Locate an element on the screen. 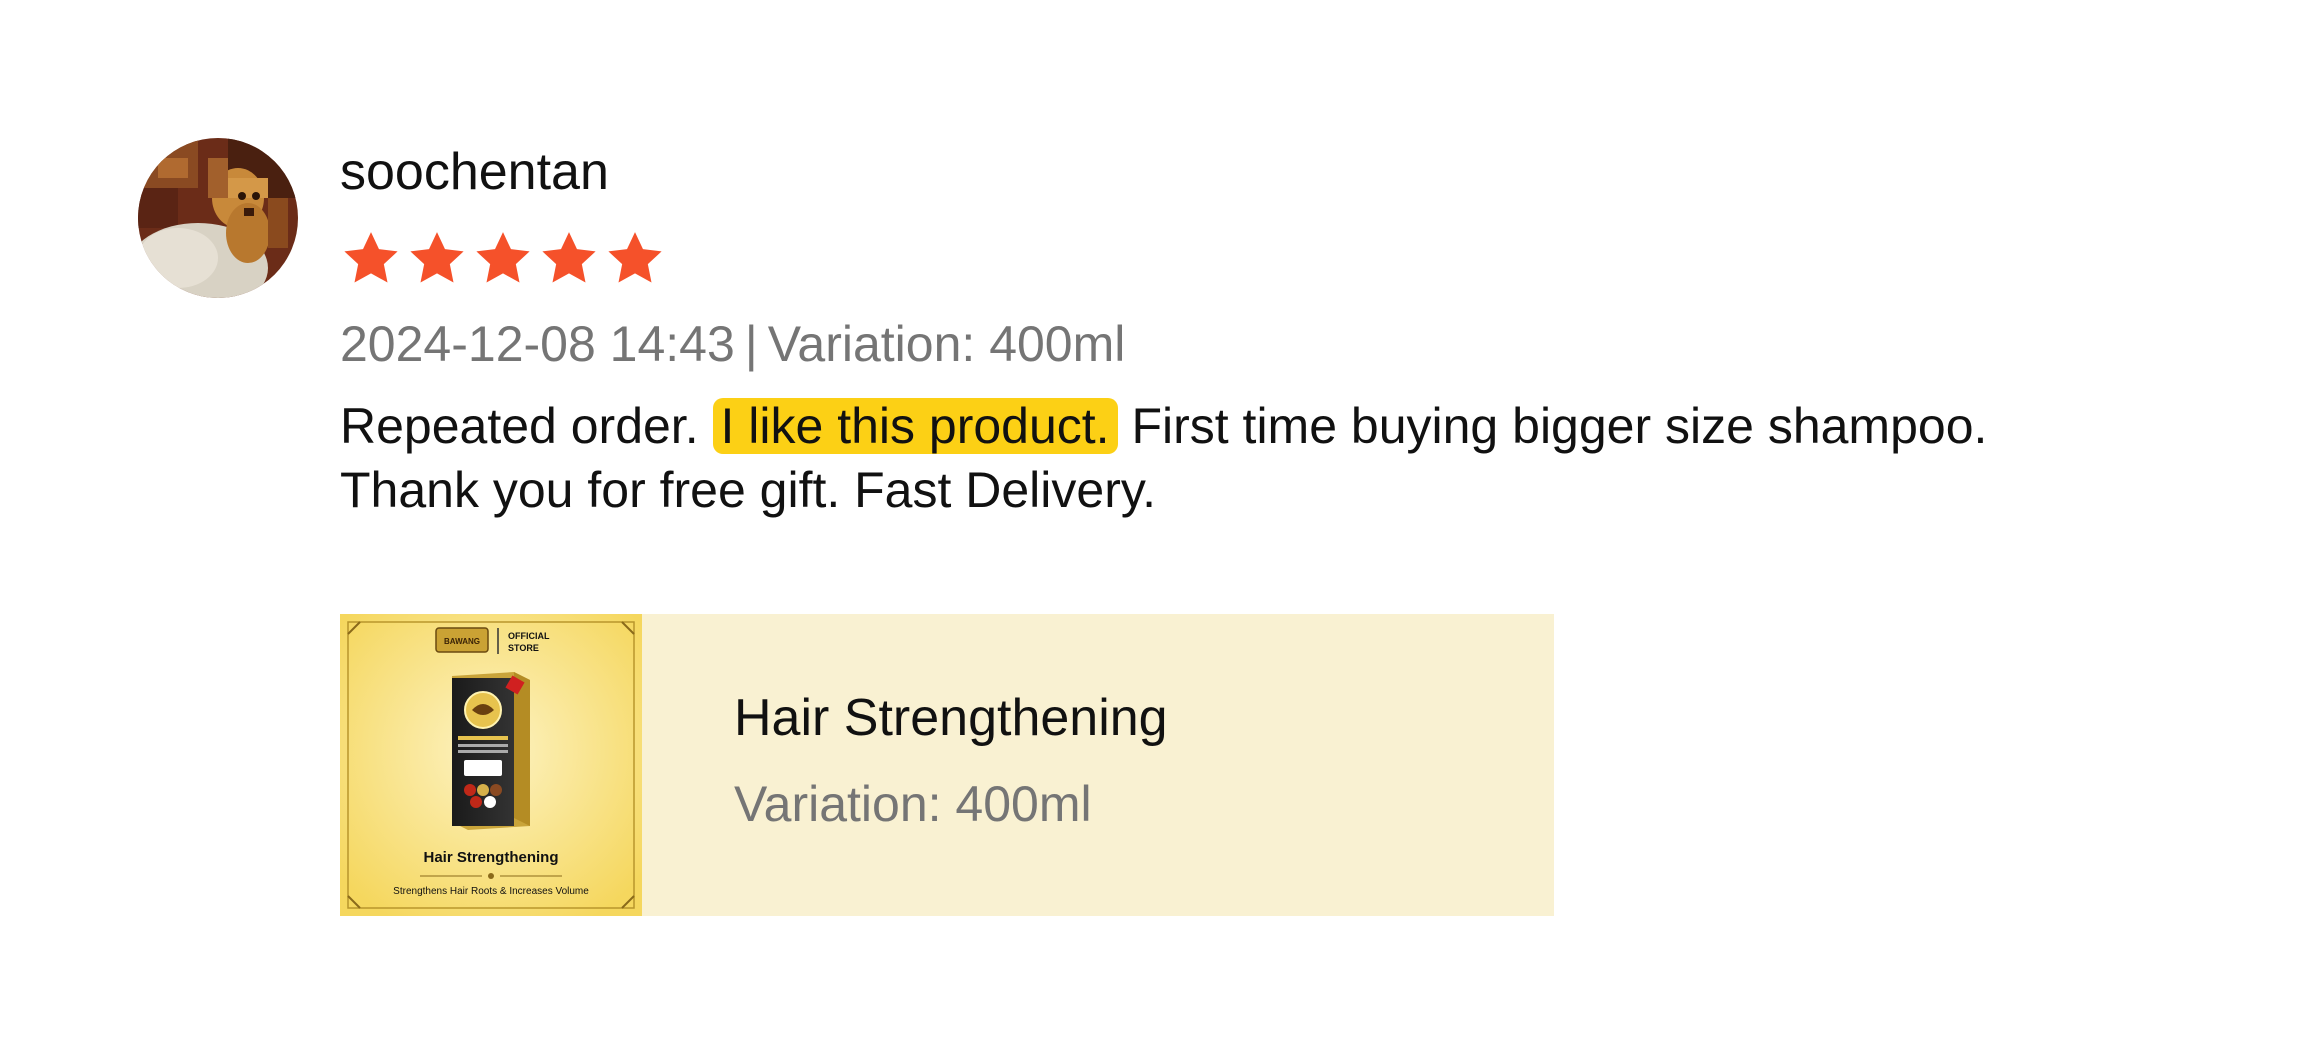  thumb-badge-text-1: OFFICIAL is located at coordinates (529, 636).